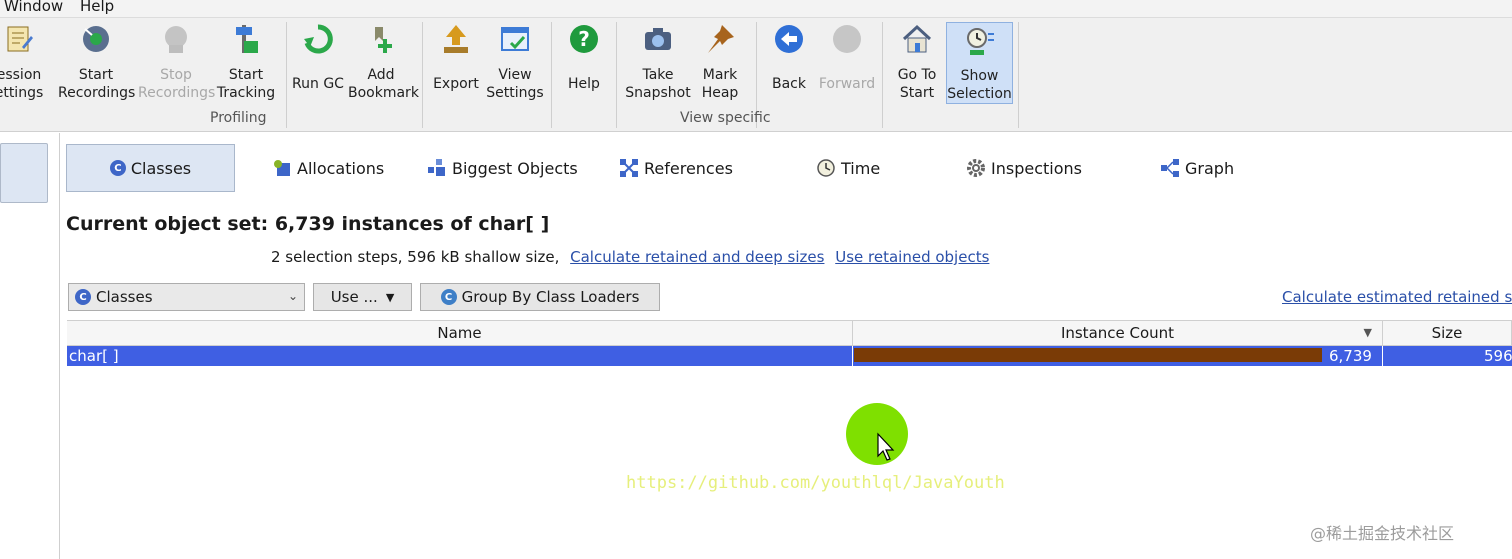  What do you see at coordinates (697, 257) in the screenshot?
I see `calculate-retained-deep-link: Calculate retained and deep sizes` at bounding box center [697, 257].